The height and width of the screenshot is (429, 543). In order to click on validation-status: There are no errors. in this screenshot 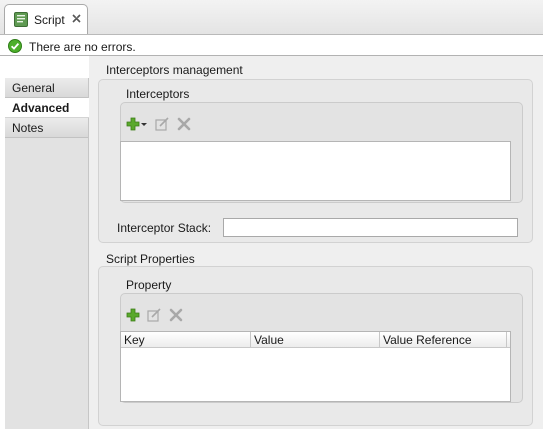, I will do `click(271, 45)`.